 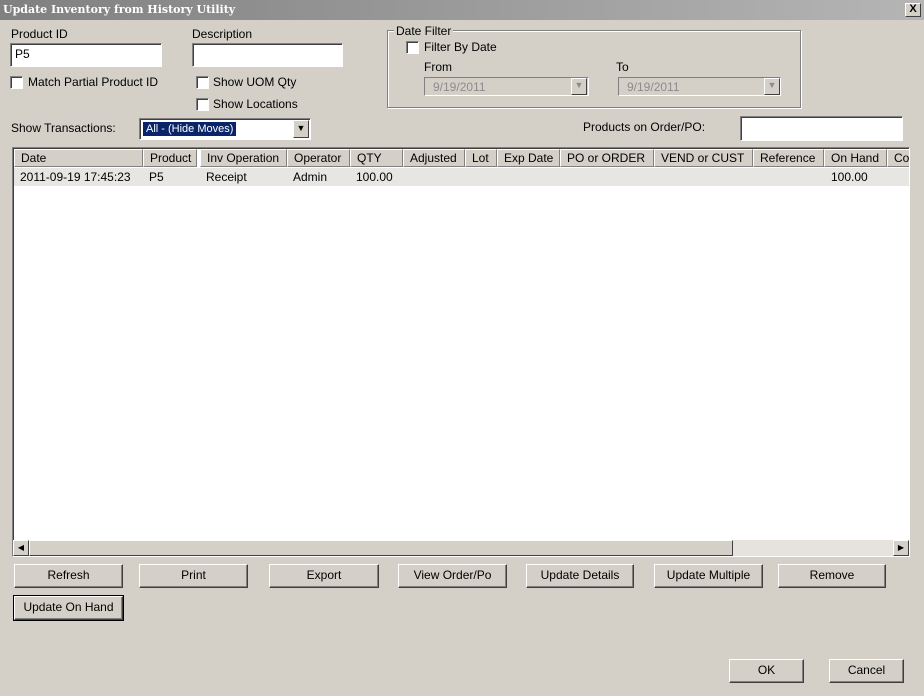 What do you see at coordinates (93, 82) in the screenshot?
I see `match-partial-label: Match Partial Product ID` at bounding box center [93, 82].